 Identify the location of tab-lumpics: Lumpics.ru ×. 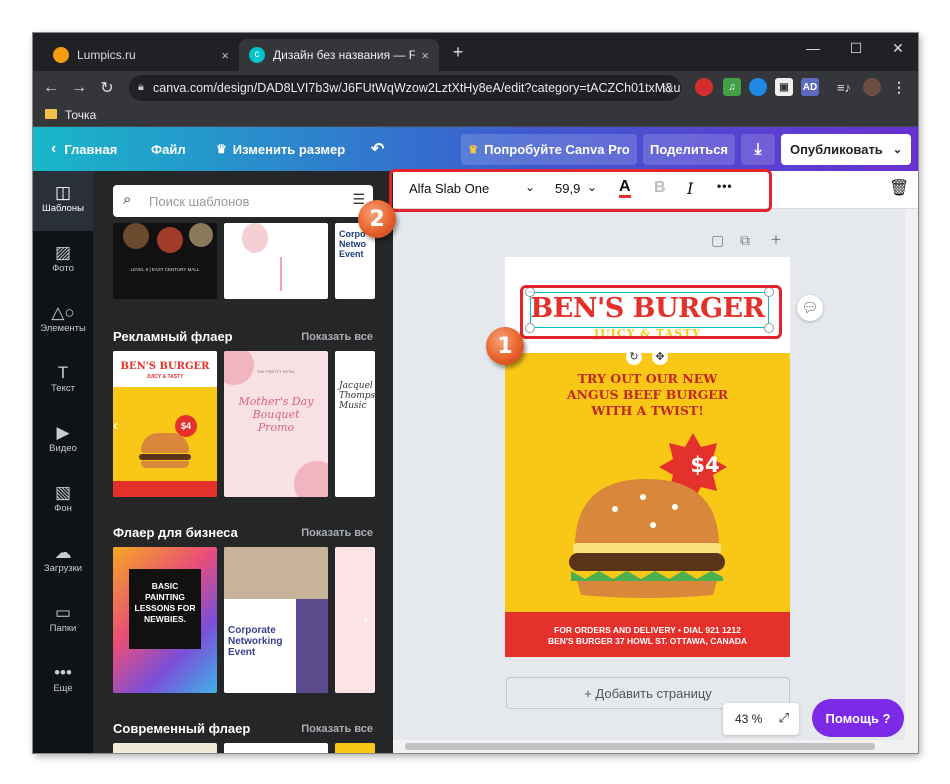
(141, 55).